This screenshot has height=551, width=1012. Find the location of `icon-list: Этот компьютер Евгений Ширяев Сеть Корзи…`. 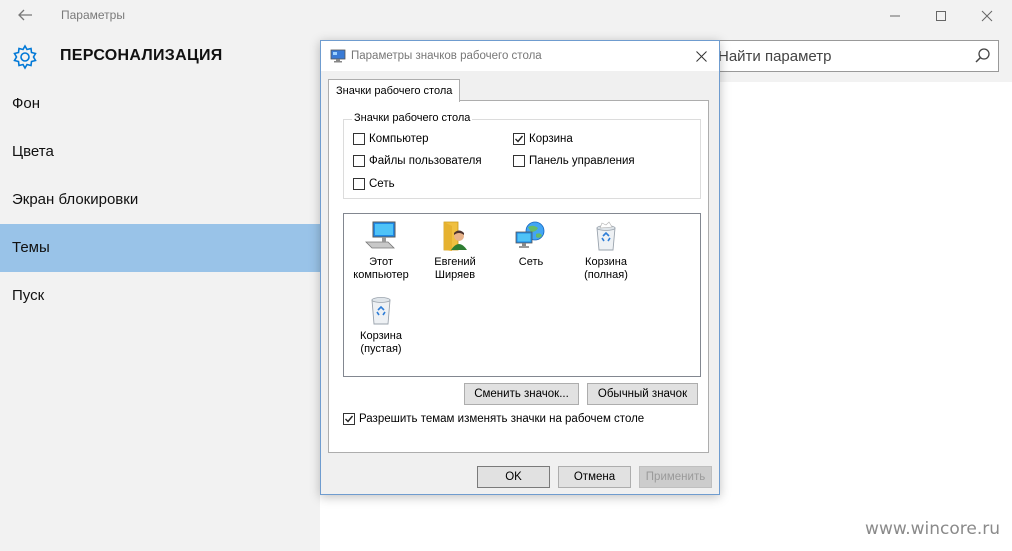

icon-list: Этот компьютер Евгений Ширяев Сеть Корзи… is located at coordinates (522, 295).